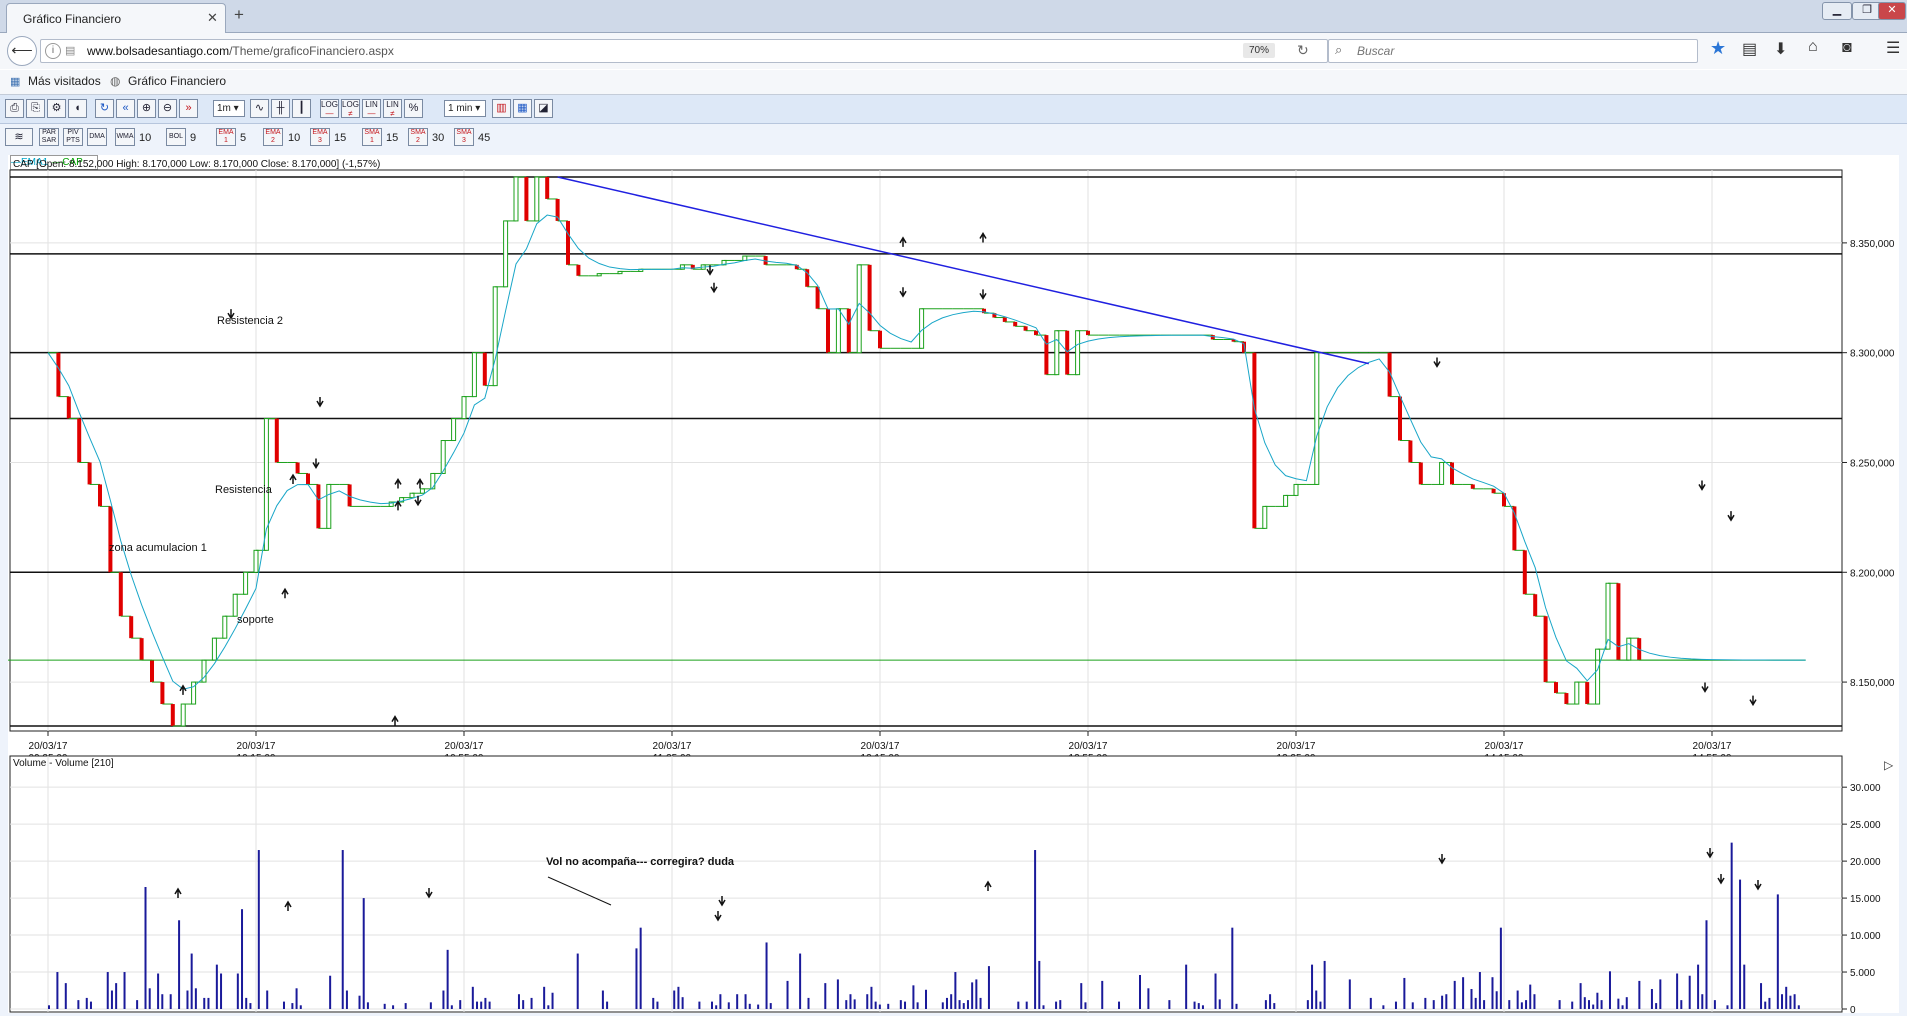 This screenshot has width=1907, height=1016. What do you see at coordinates (1893, 48) in the screenshot?
I see `menu-icon: ☰` at bounding box center [1893, 48].